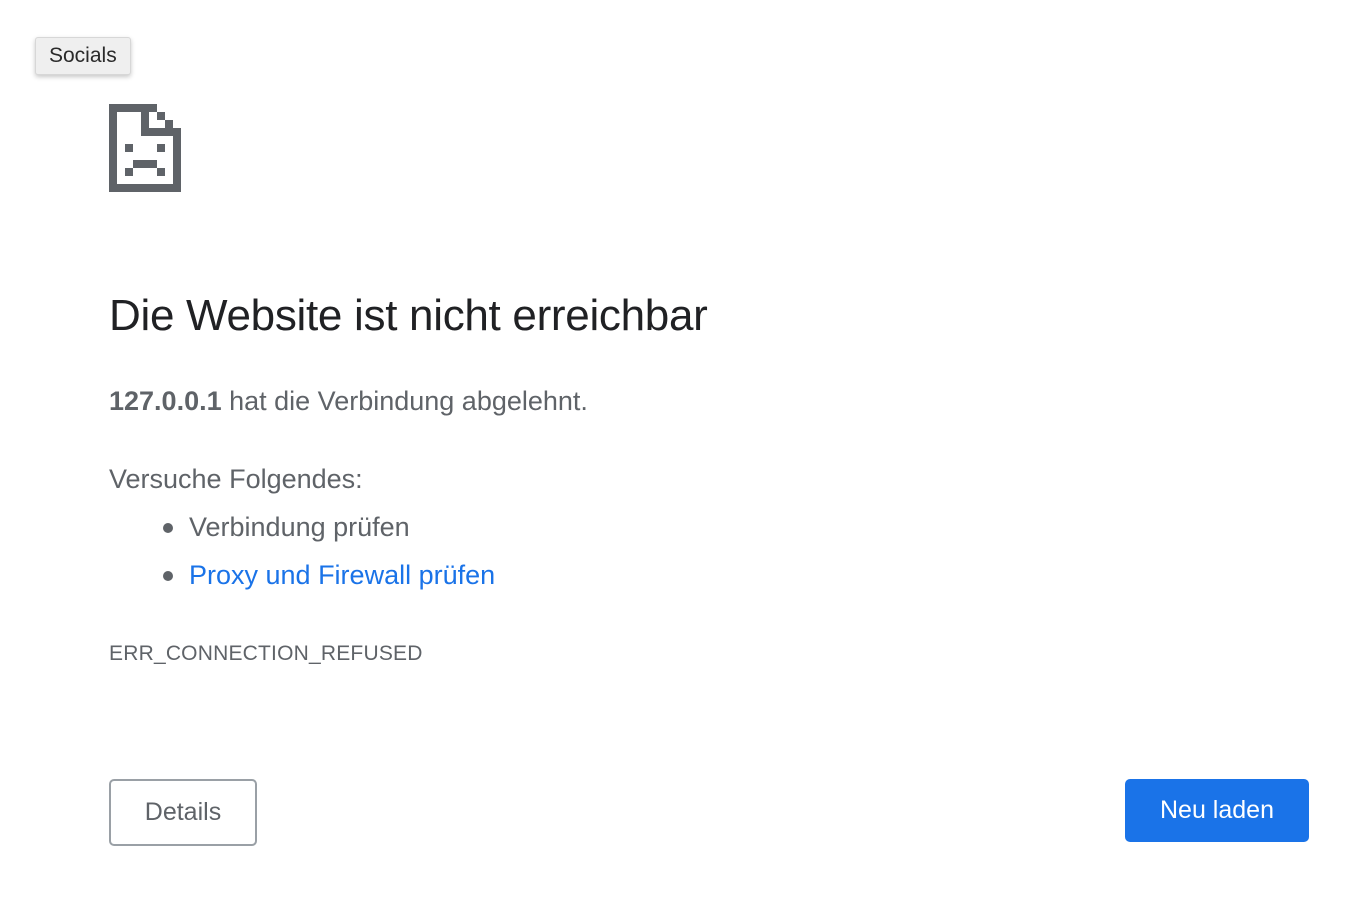 This screenshot has height=912, width=1352. I want to click on reload-button: Neu laden, so click(1217, 810).